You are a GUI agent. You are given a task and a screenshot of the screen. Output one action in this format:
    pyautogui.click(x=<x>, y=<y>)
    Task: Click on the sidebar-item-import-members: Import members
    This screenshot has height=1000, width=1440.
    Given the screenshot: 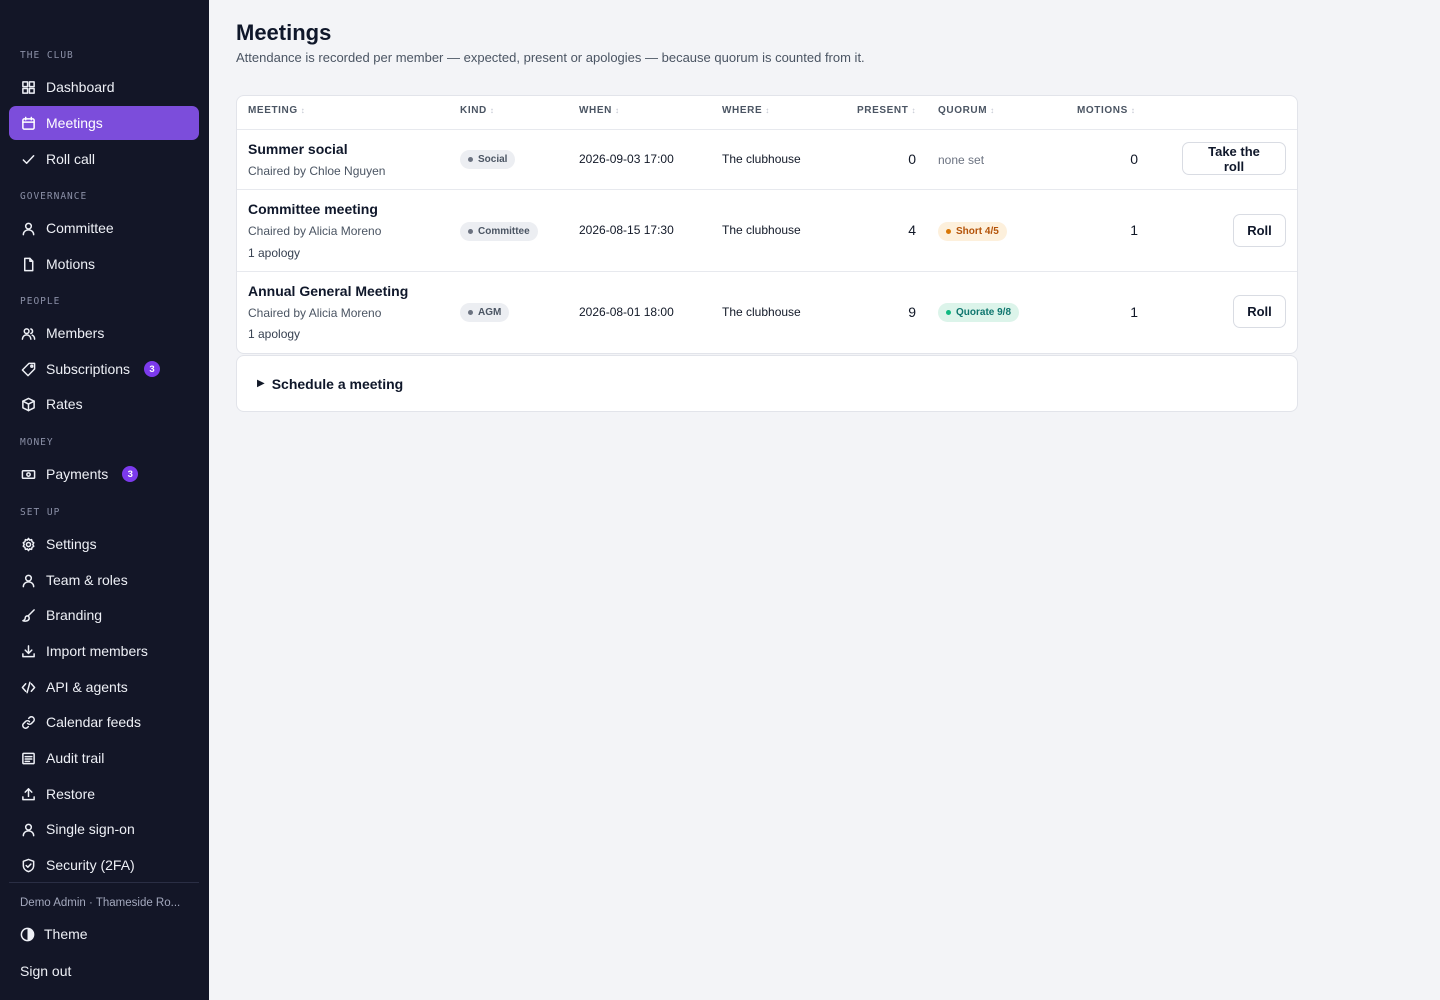 What is the action you would take?
    pyautogui.click(x=104, y=651)
    